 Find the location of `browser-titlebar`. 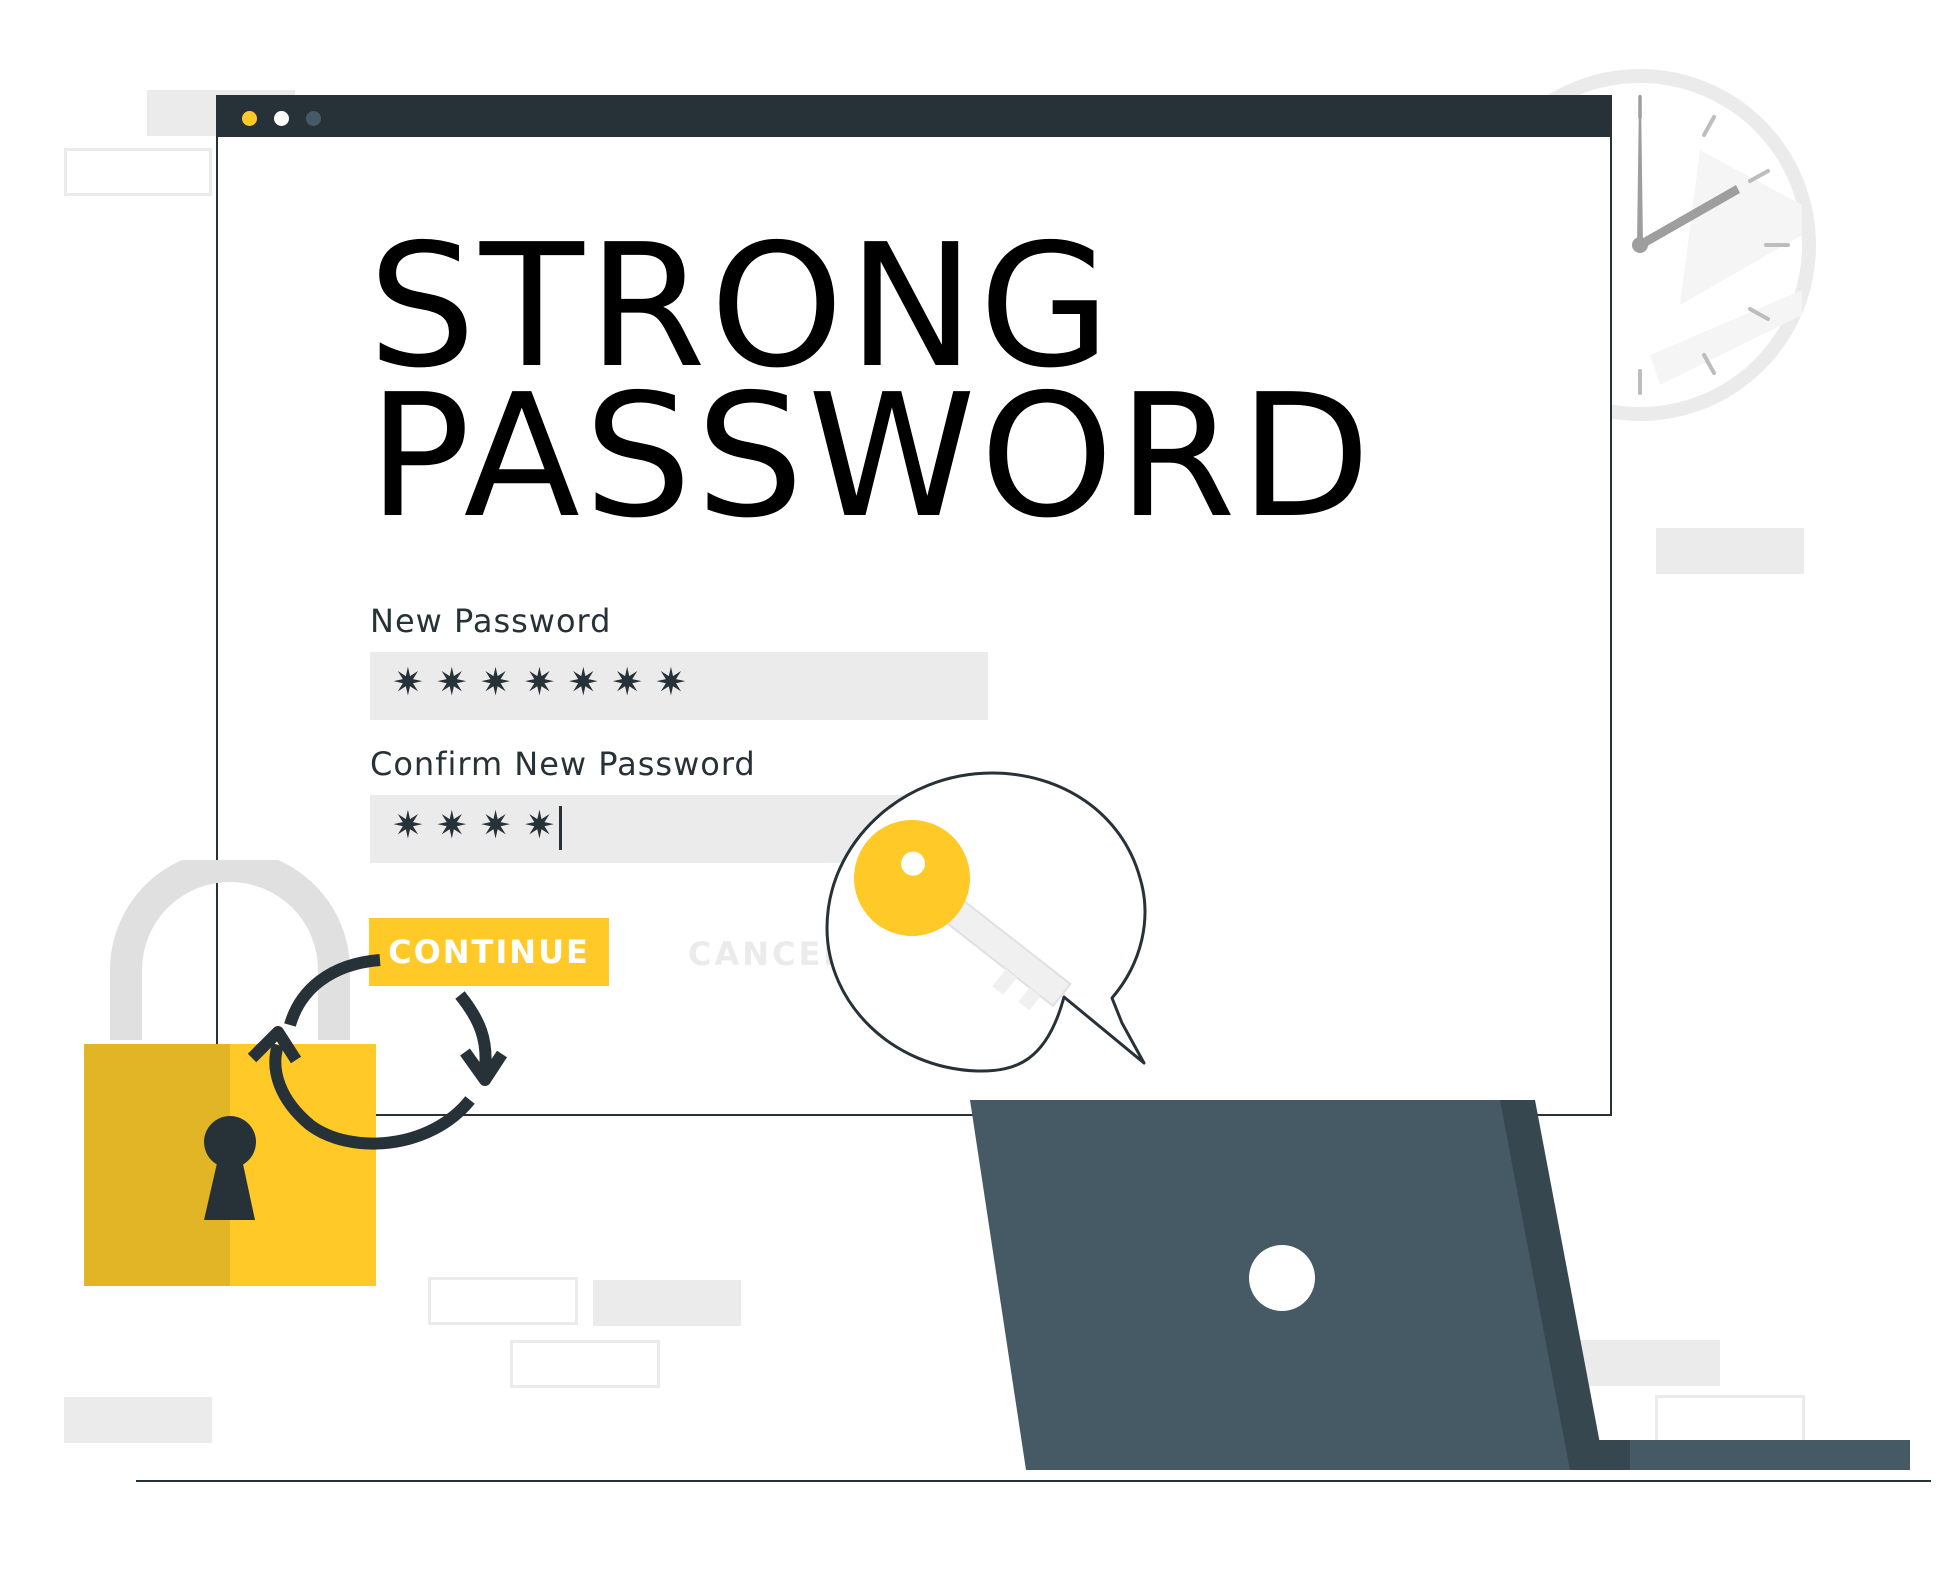

browser-titlebar is located at coordinates (914, 117).